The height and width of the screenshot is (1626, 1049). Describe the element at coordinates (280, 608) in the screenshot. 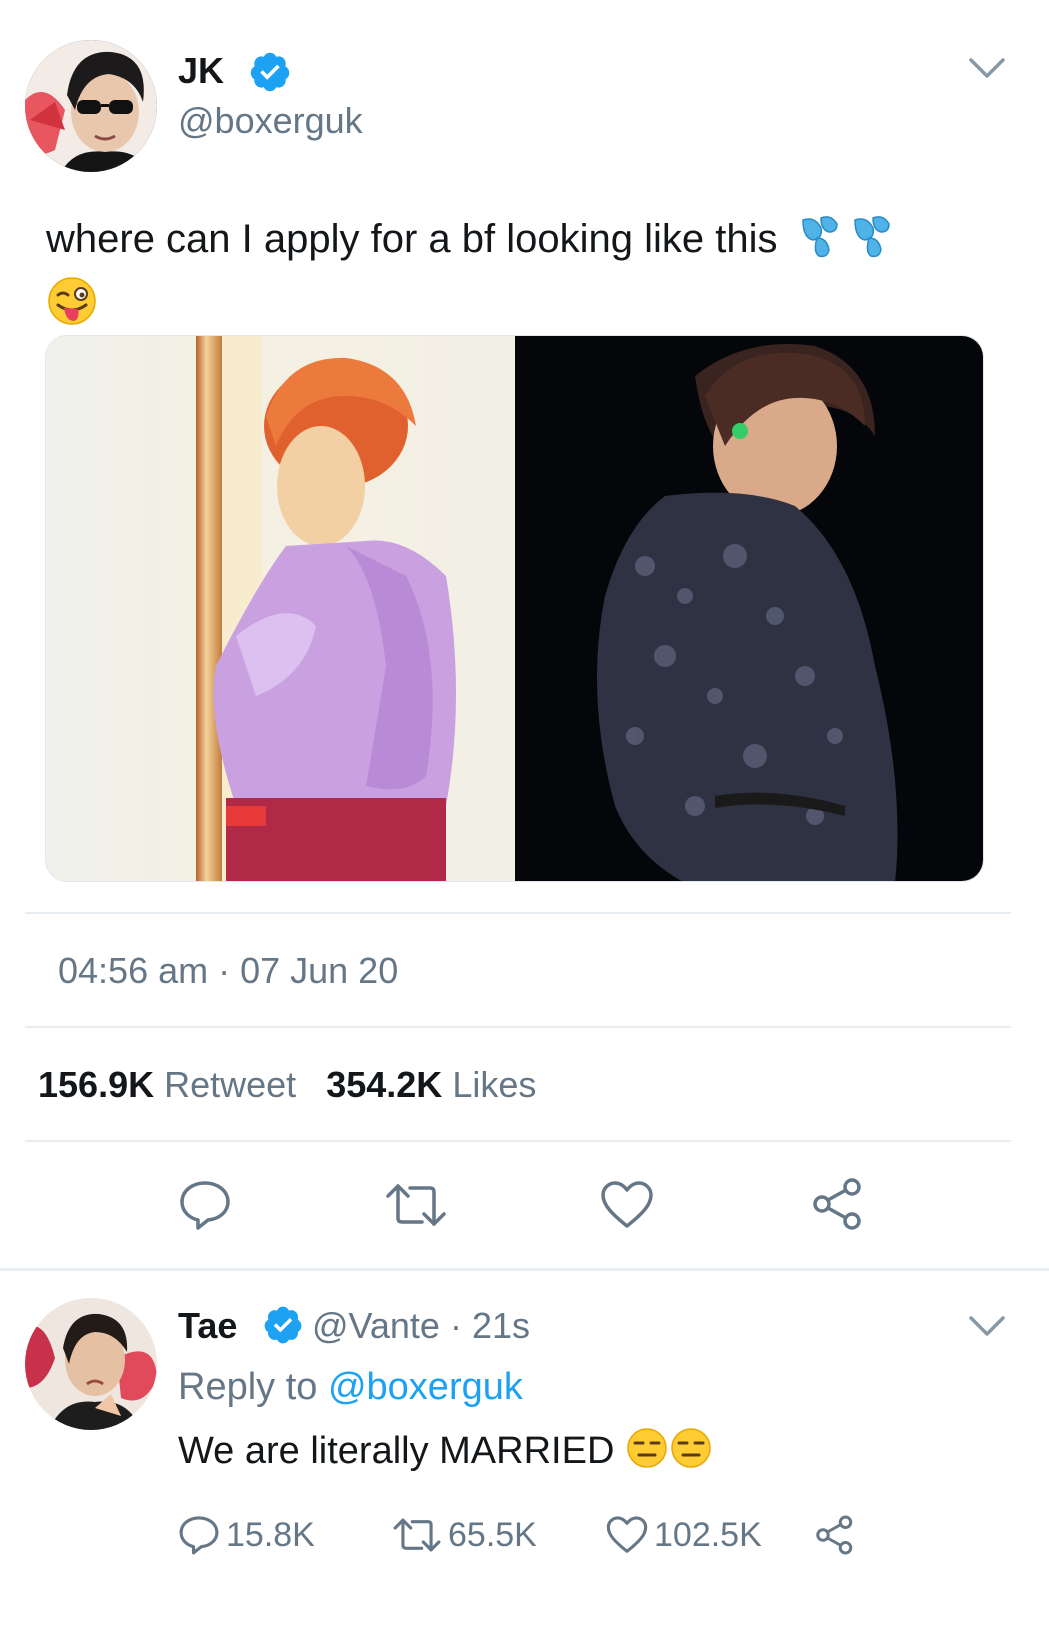

I see `photo-left` at that location.